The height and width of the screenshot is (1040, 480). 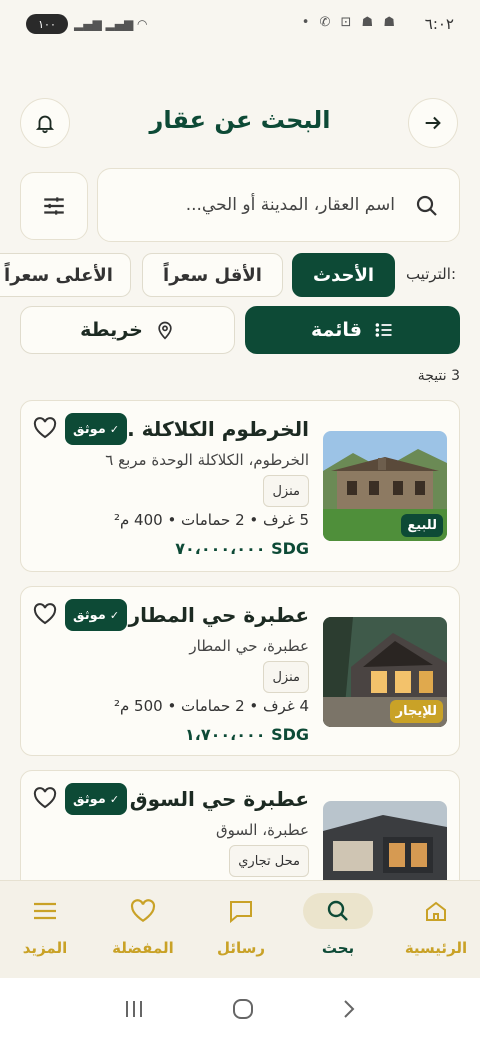 I want to click on nav-messages: رسائل, so click(x=241, y=930).